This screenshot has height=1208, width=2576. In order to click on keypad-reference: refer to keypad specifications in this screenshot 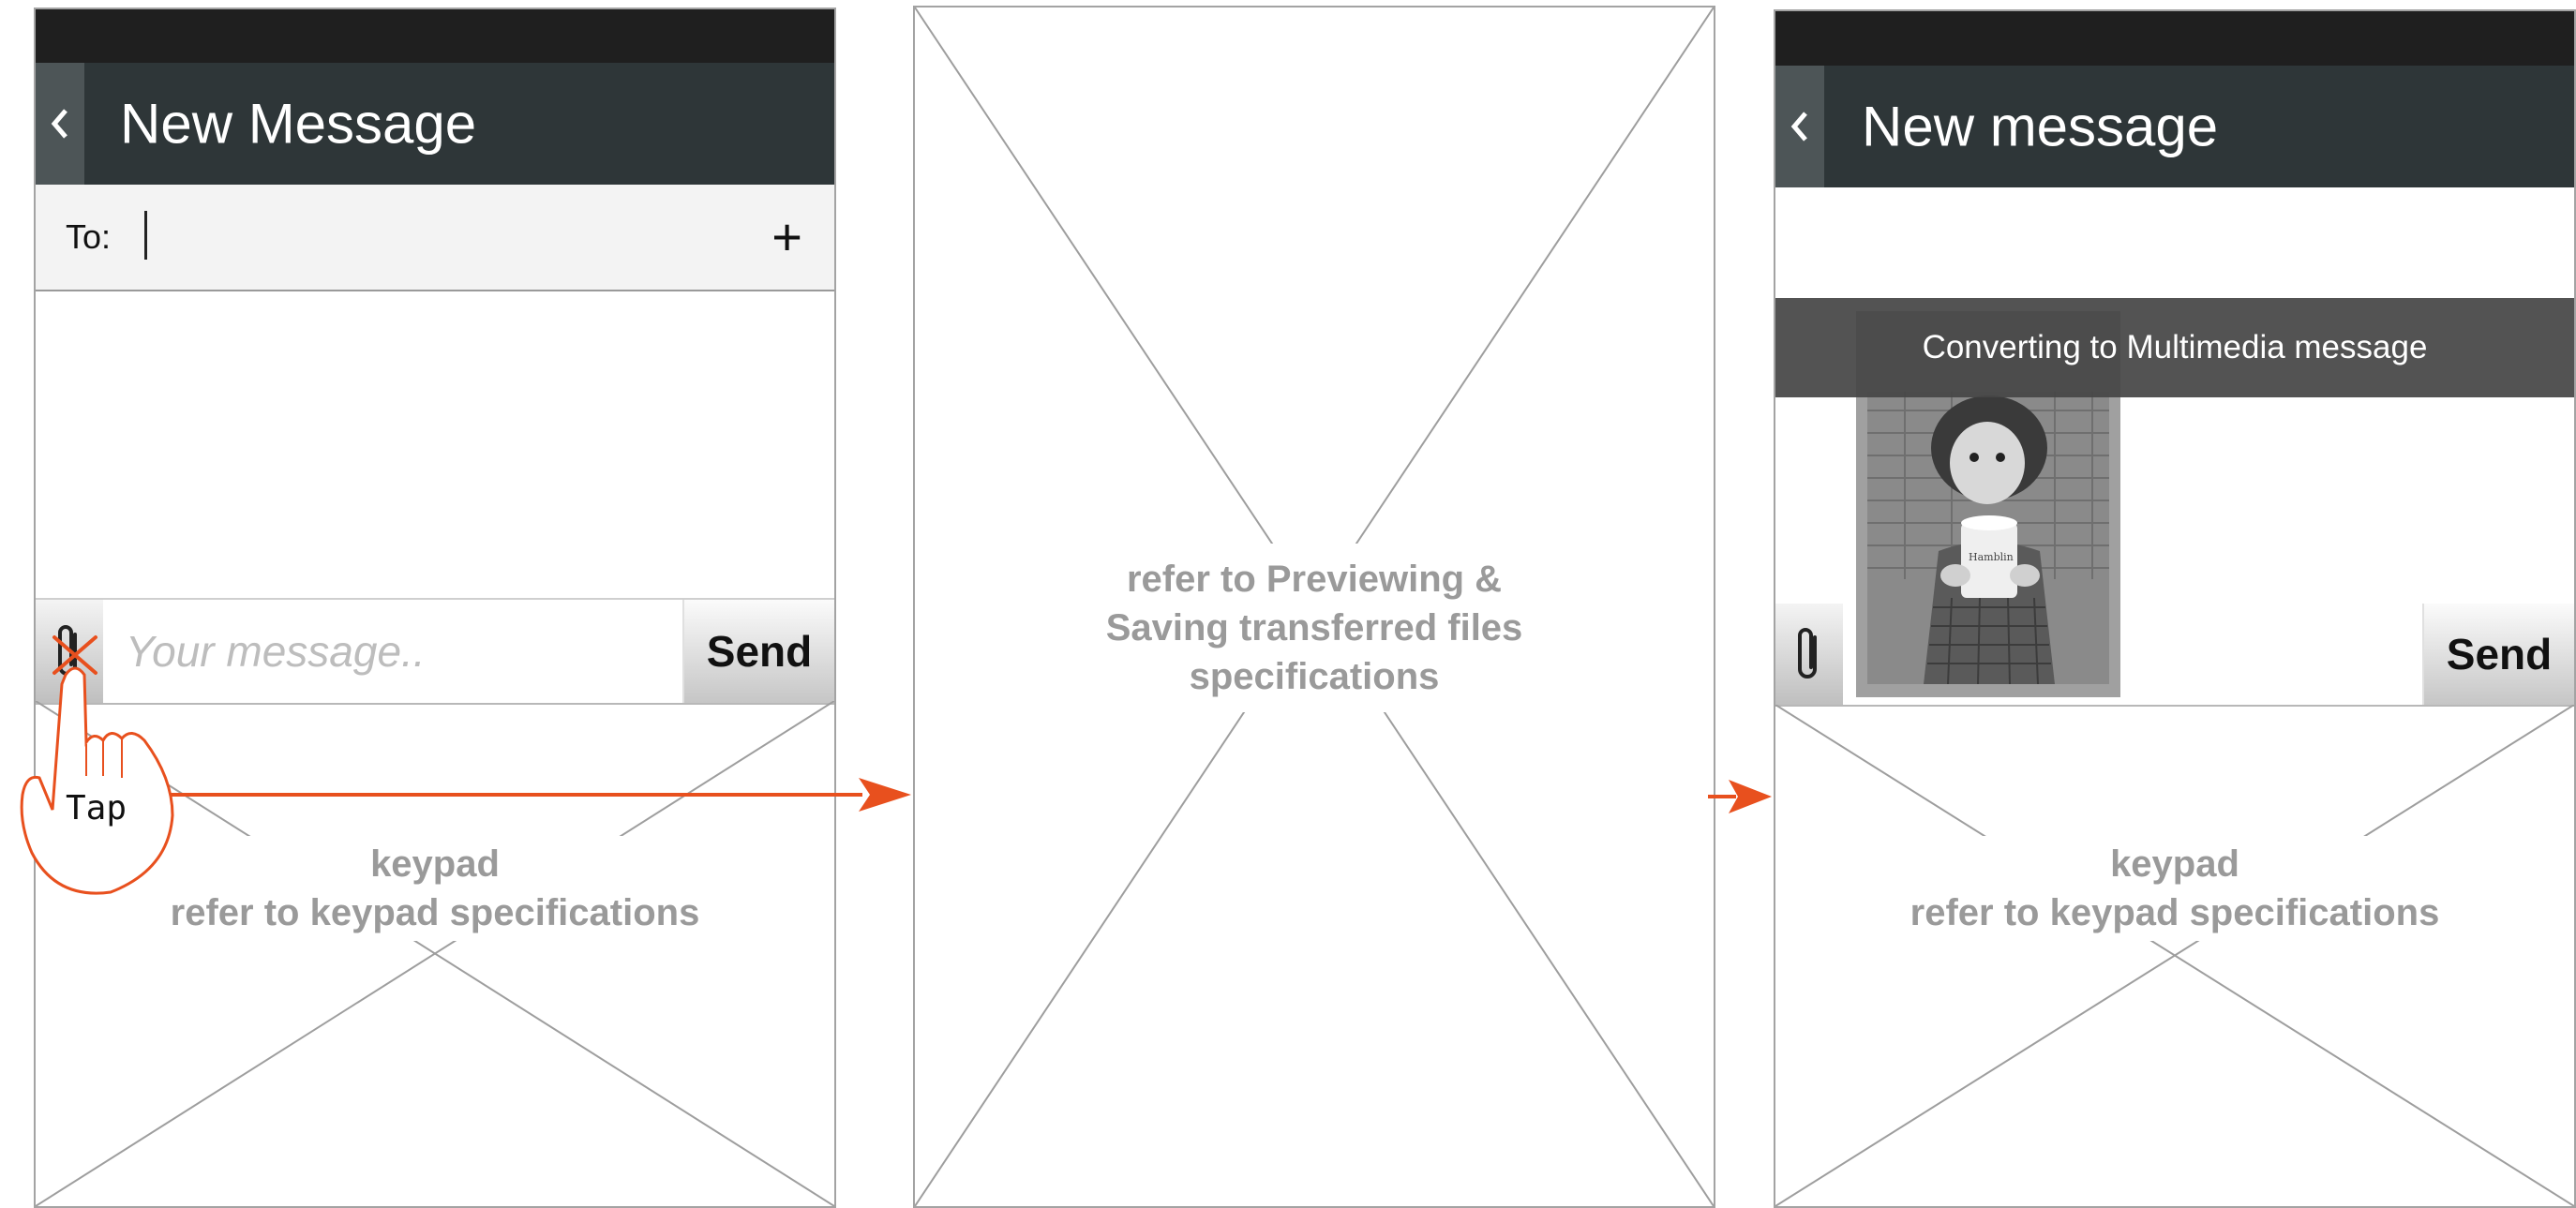, I will do `click(2175, 913)`.